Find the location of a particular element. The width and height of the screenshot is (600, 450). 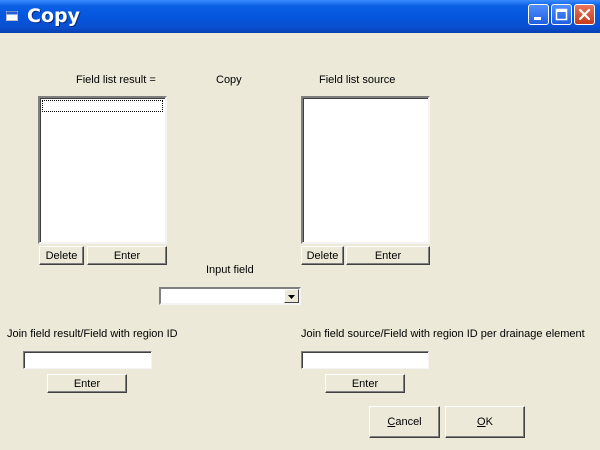

list-focus-row is located at coordinates (102, 106).